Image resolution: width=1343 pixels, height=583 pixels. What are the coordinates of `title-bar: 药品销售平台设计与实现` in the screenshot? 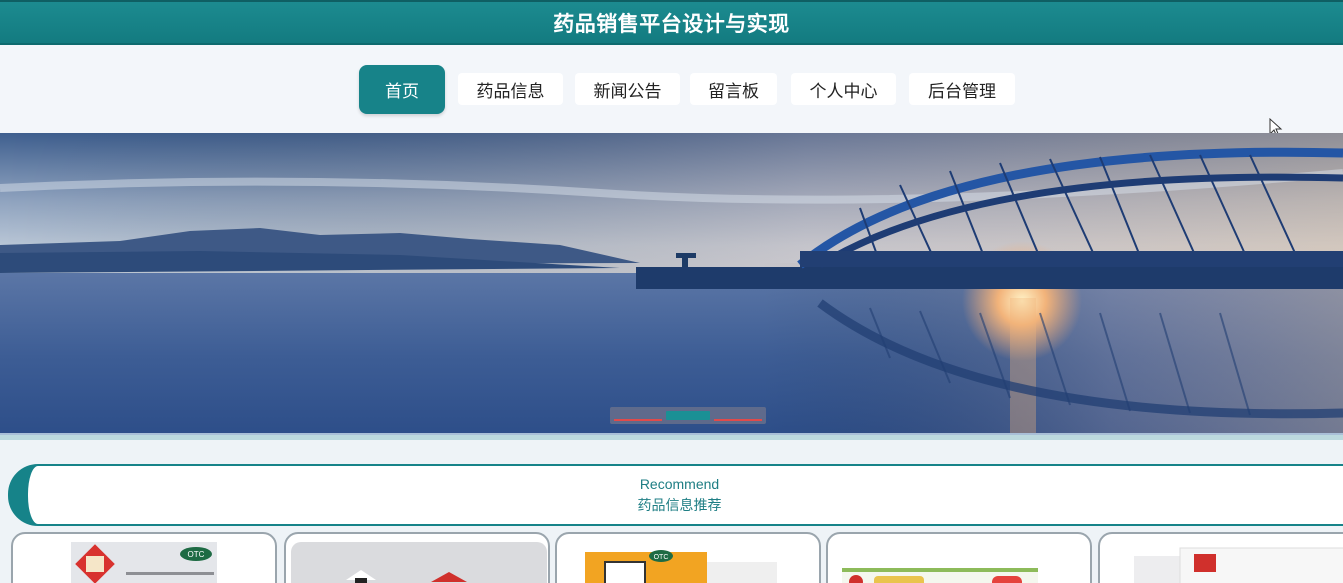 It's located at (671, 22).